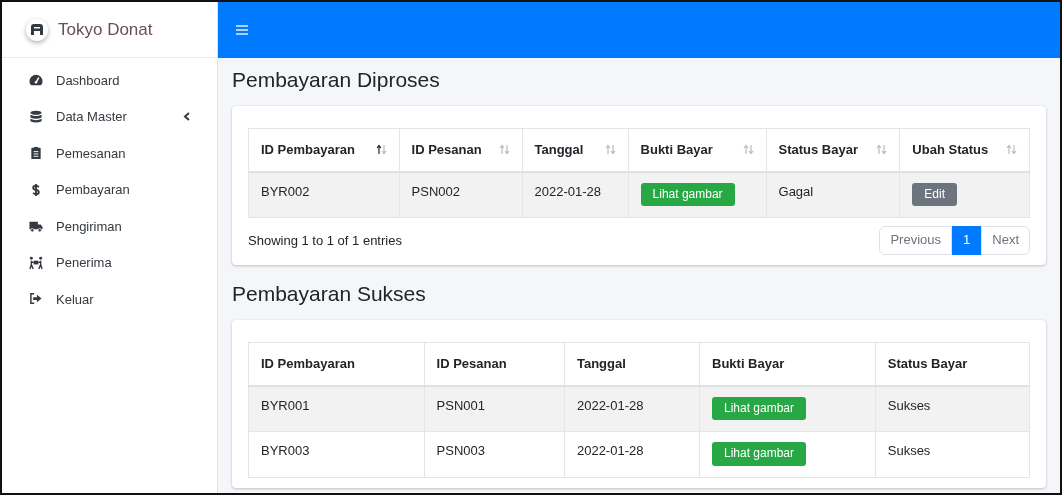 The width and height of the screenshot is (1062, 495). Describe the element at coordinates (37, 29) in the screenshot. I see `brand-logo-icon` at that location.